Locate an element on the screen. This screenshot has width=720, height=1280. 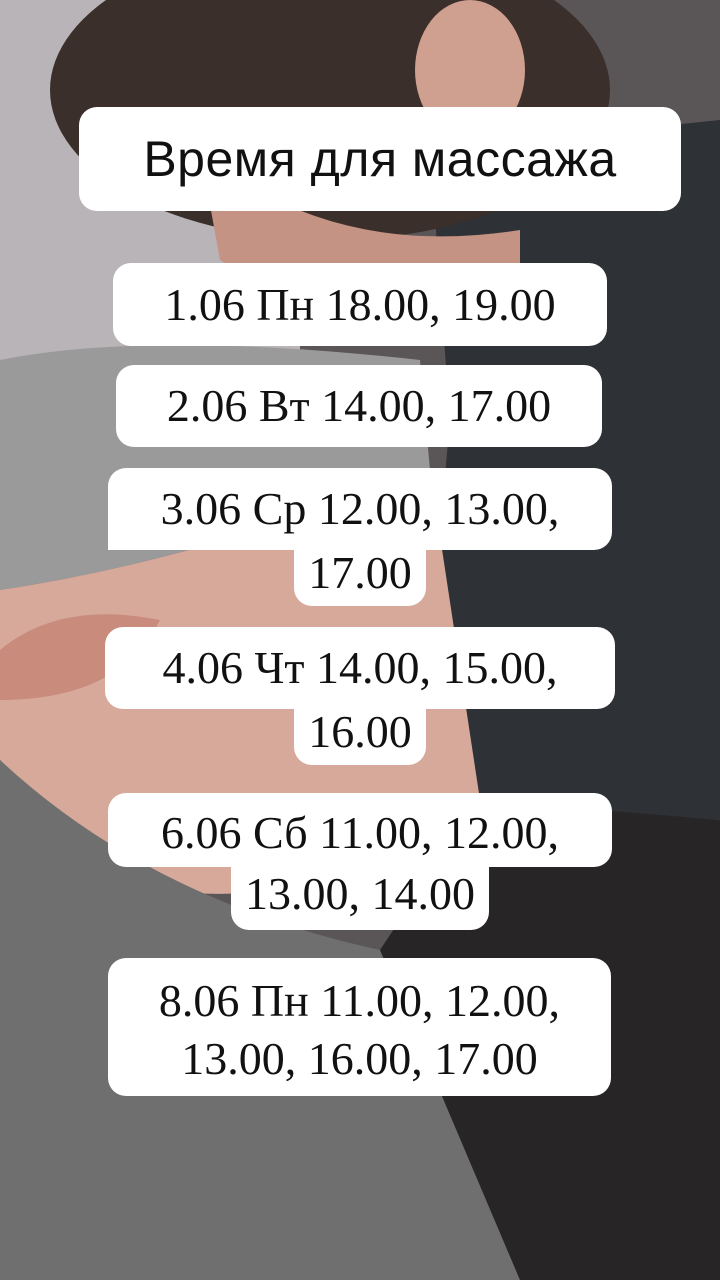
schedule-item-line-1: 6.06 Сб 11.00, 12.00, is located at coordinates (360, 830).